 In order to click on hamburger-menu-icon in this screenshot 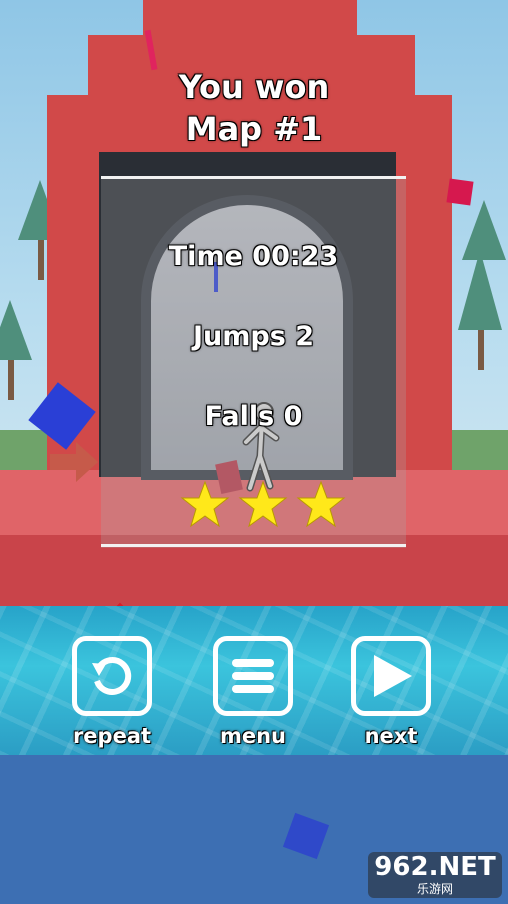, I will do `click(253, 676)`.